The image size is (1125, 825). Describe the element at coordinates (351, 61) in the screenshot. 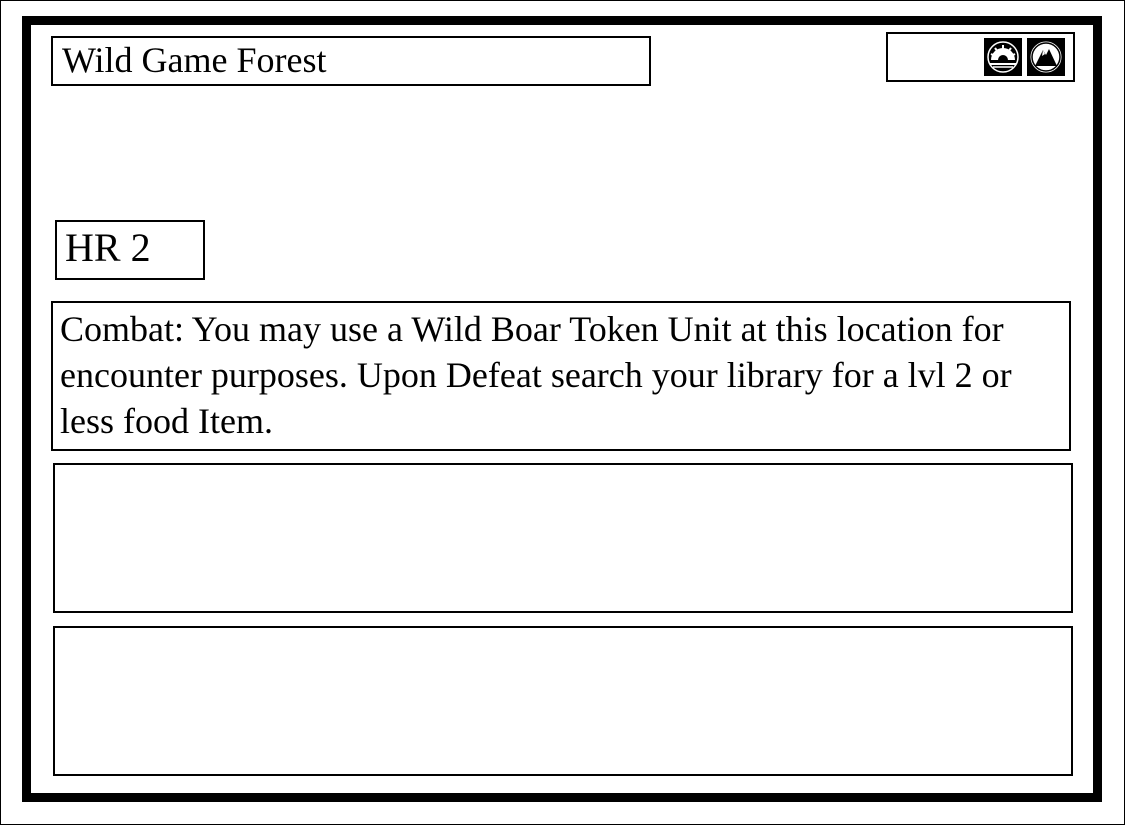

I see `card-title: Wild Game Forest` at that location.